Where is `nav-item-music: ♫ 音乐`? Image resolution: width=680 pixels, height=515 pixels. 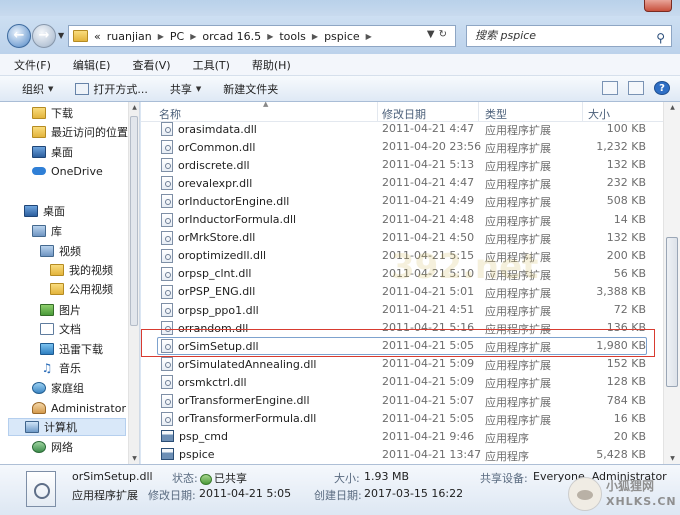
nav-item-music: ♫ 音乐 is located at coordinates (60, 368).